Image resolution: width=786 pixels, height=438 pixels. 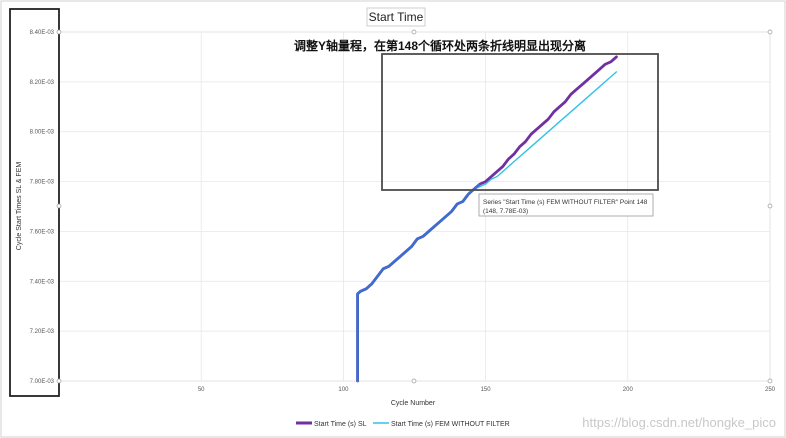 I want to click on tooltip-line-2: (148, 7.78E-03), so click(x=505, y=211).